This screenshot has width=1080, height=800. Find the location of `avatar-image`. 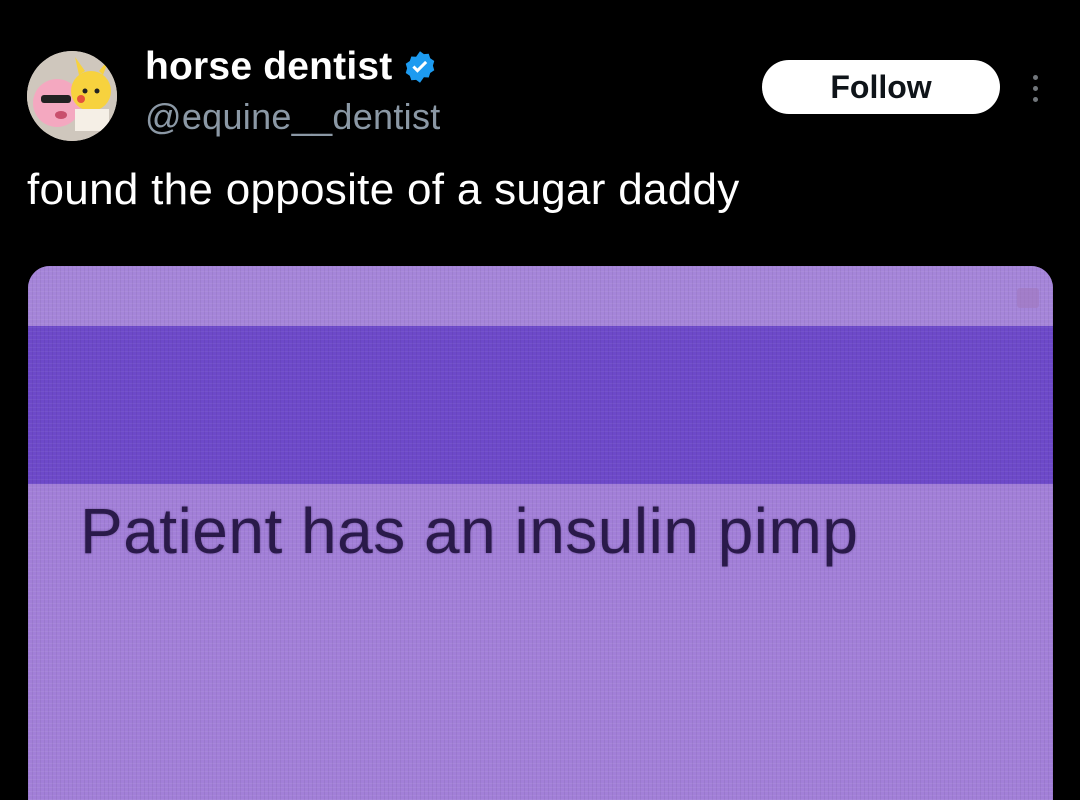

avatar-image is located at coordinates (72, 96).